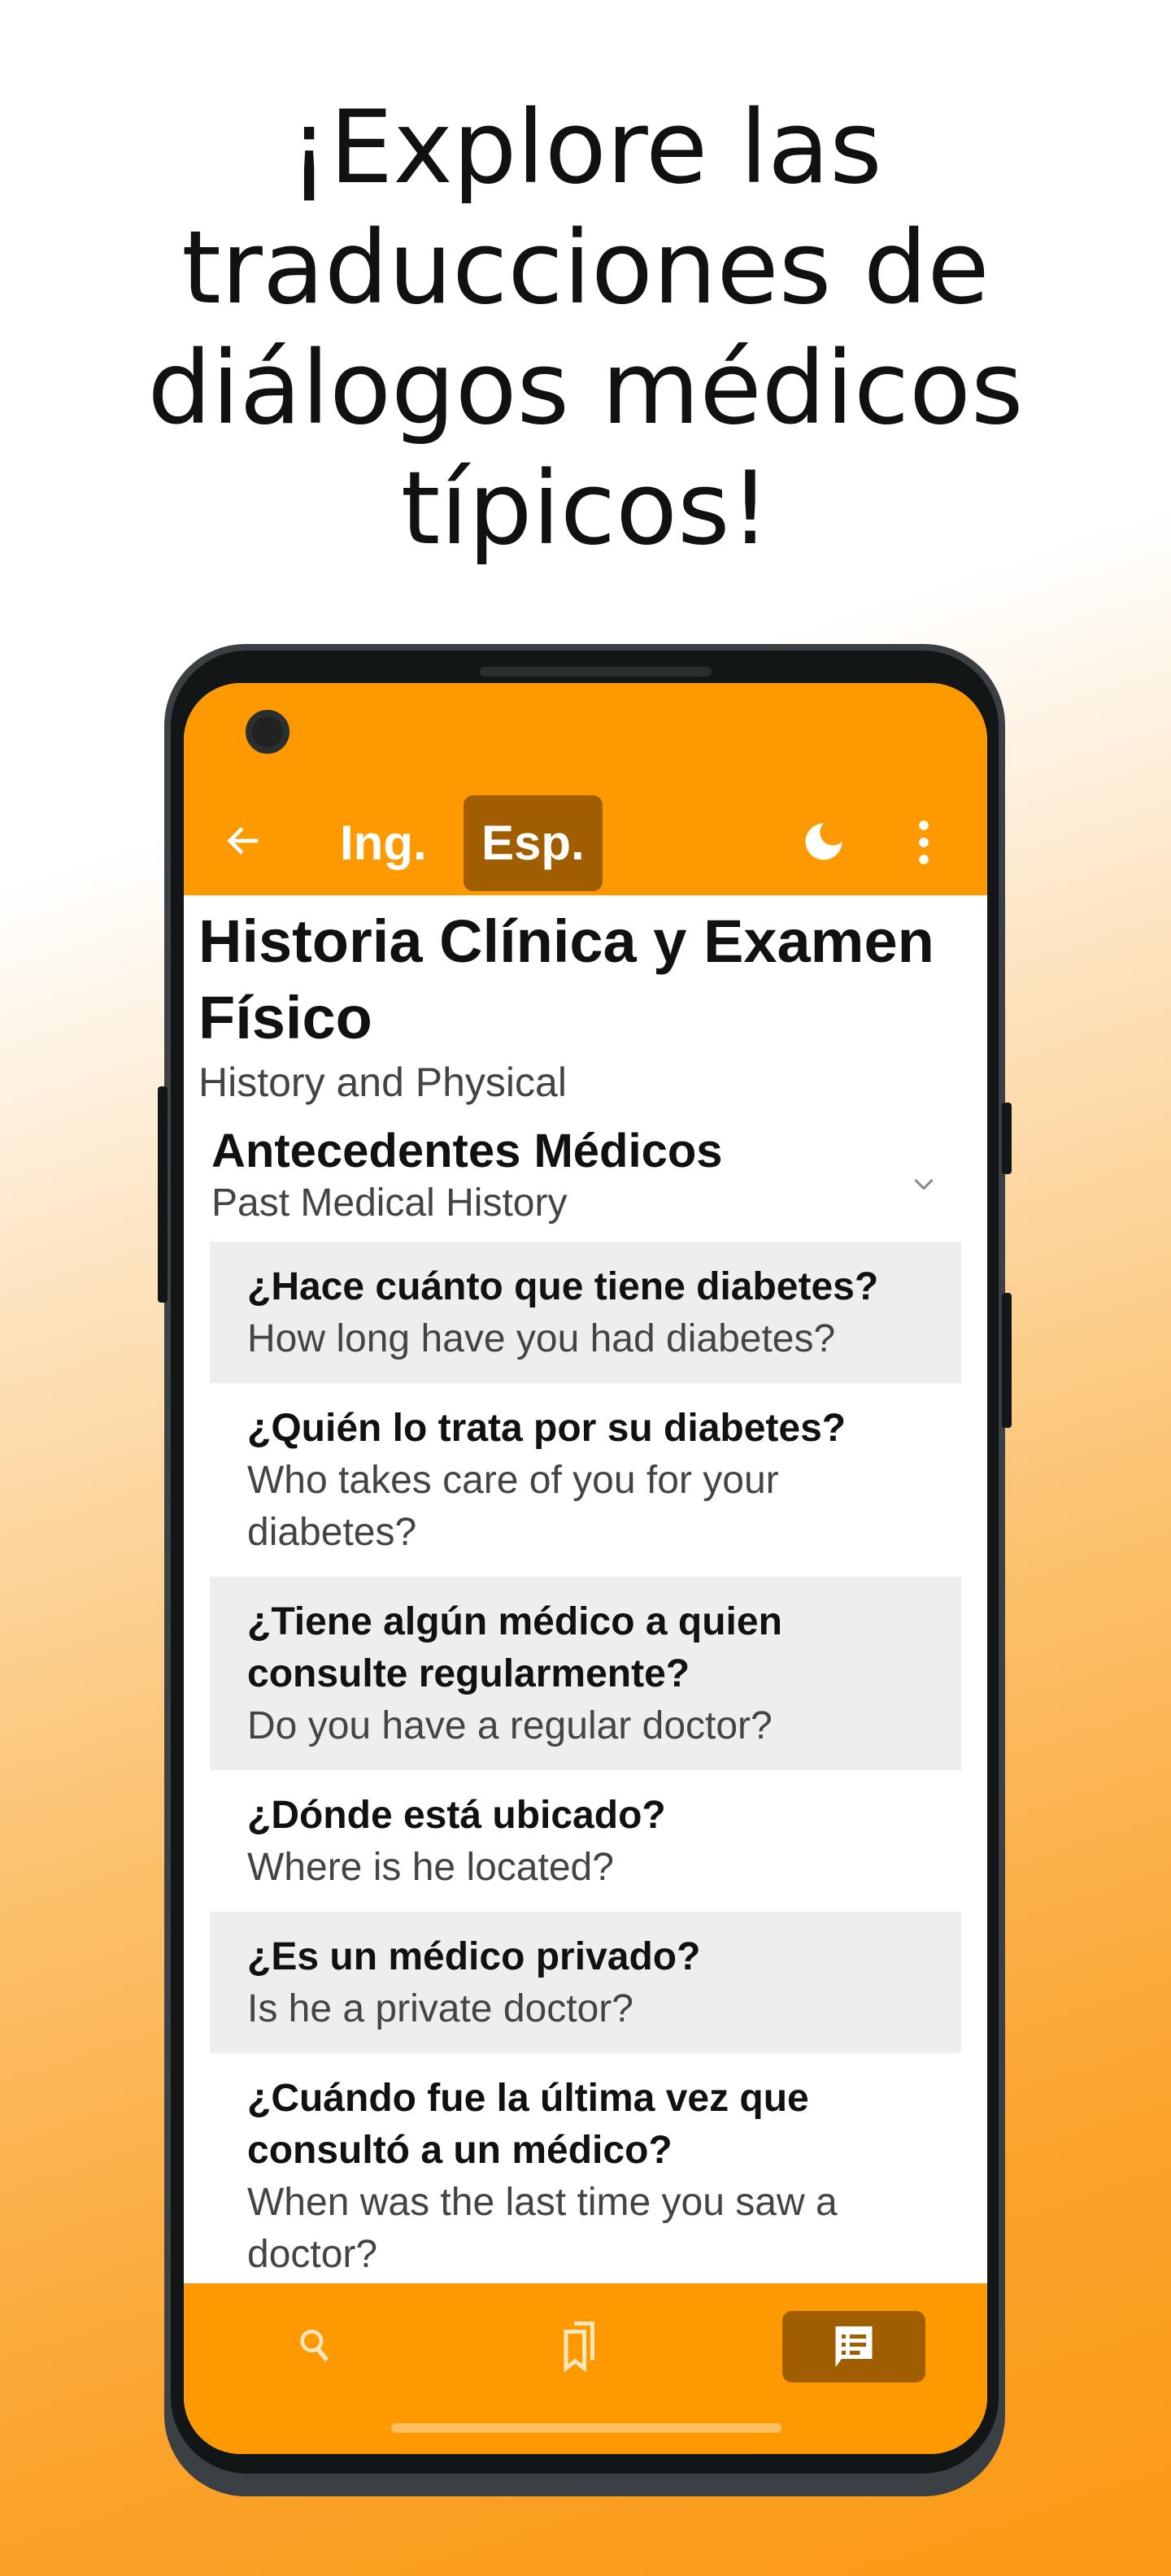 The height and width of the screenshot is (2576, 1171). What do you see at coordinates (244, 841) in the screenshot?
I see `arrow-left-icon` at bounding box center [244, 841].